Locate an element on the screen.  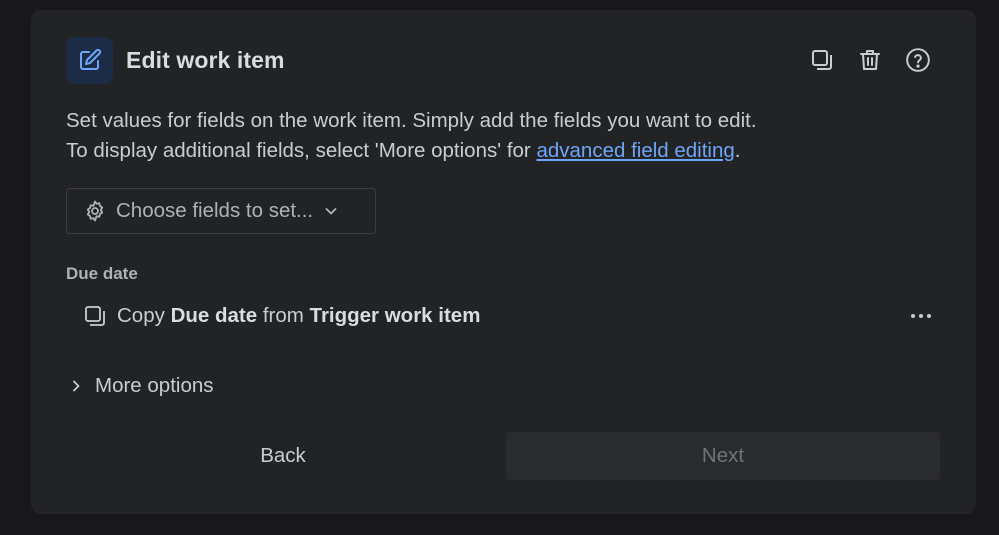
copy-word: Copy is located at coordinates (141, 315).